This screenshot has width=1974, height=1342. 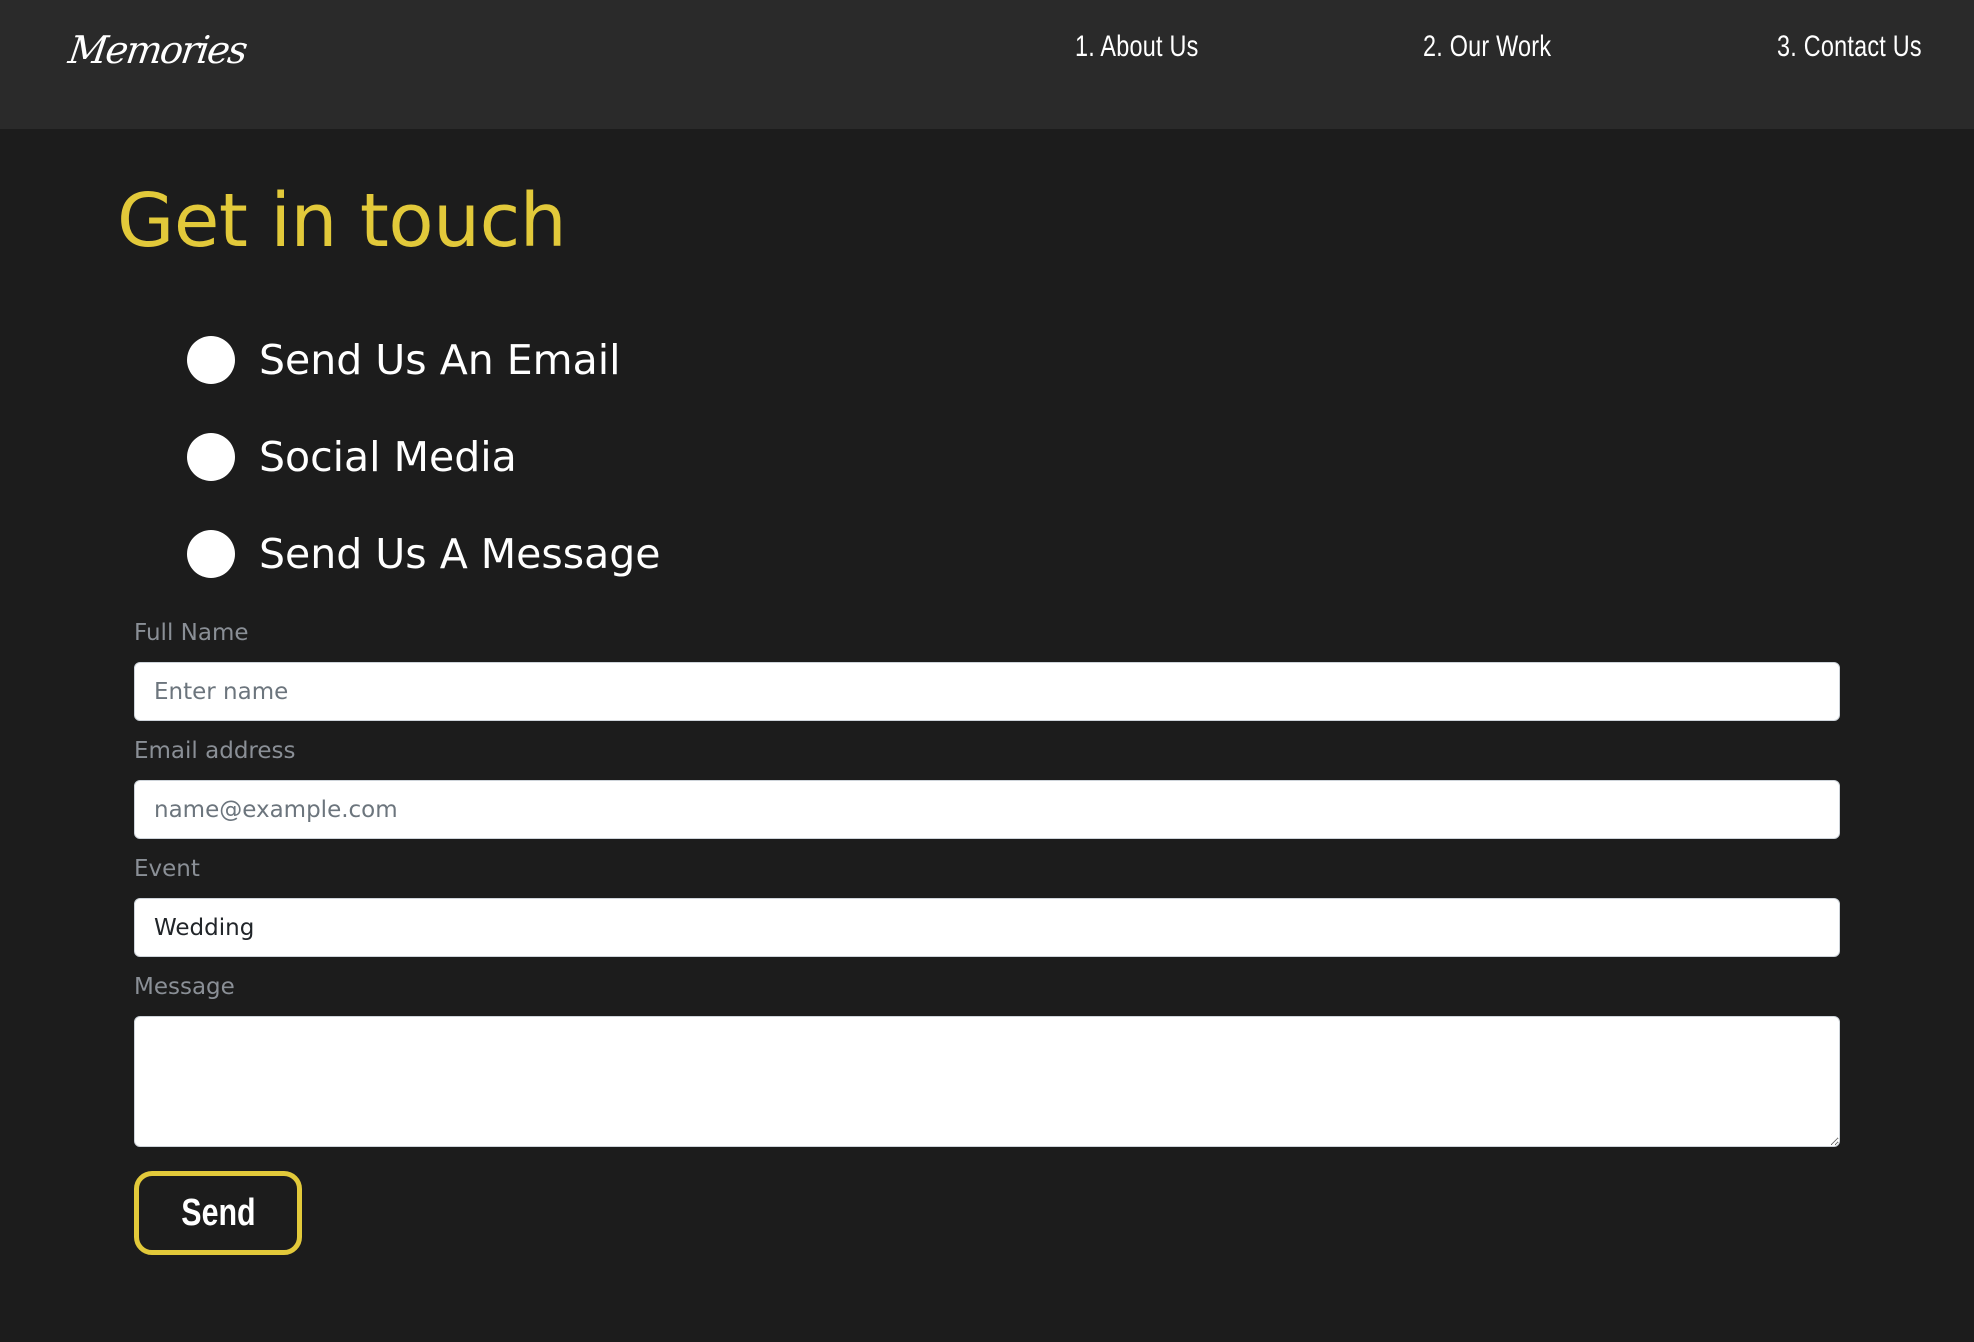 What do you see at coordinates (987, 1081) in the screenshot?
I see `message-textarea` at bounding box center [987, 1081].